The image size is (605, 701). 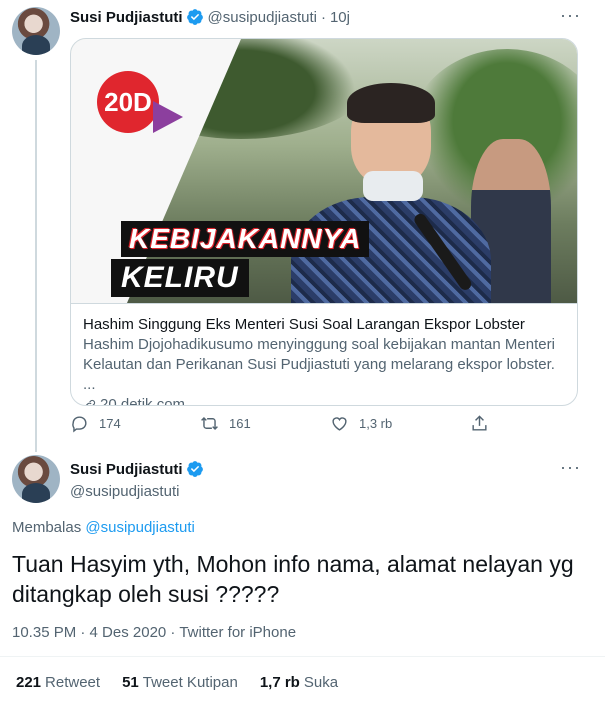 I want to click on channel-logo: 20D, so click(x=128, y=102).